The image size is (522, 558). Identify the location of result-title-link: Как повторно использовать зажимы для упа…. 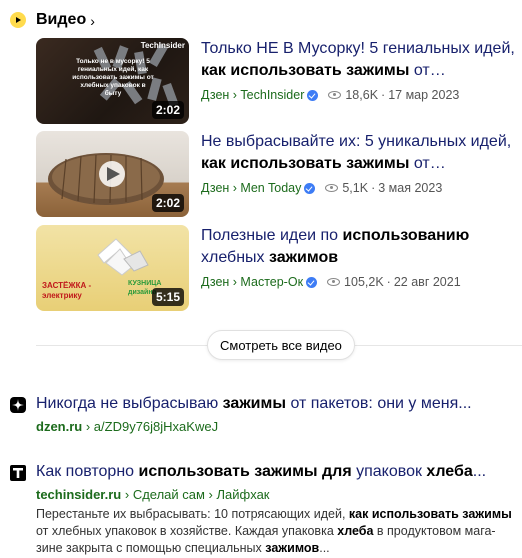
(275, 472).